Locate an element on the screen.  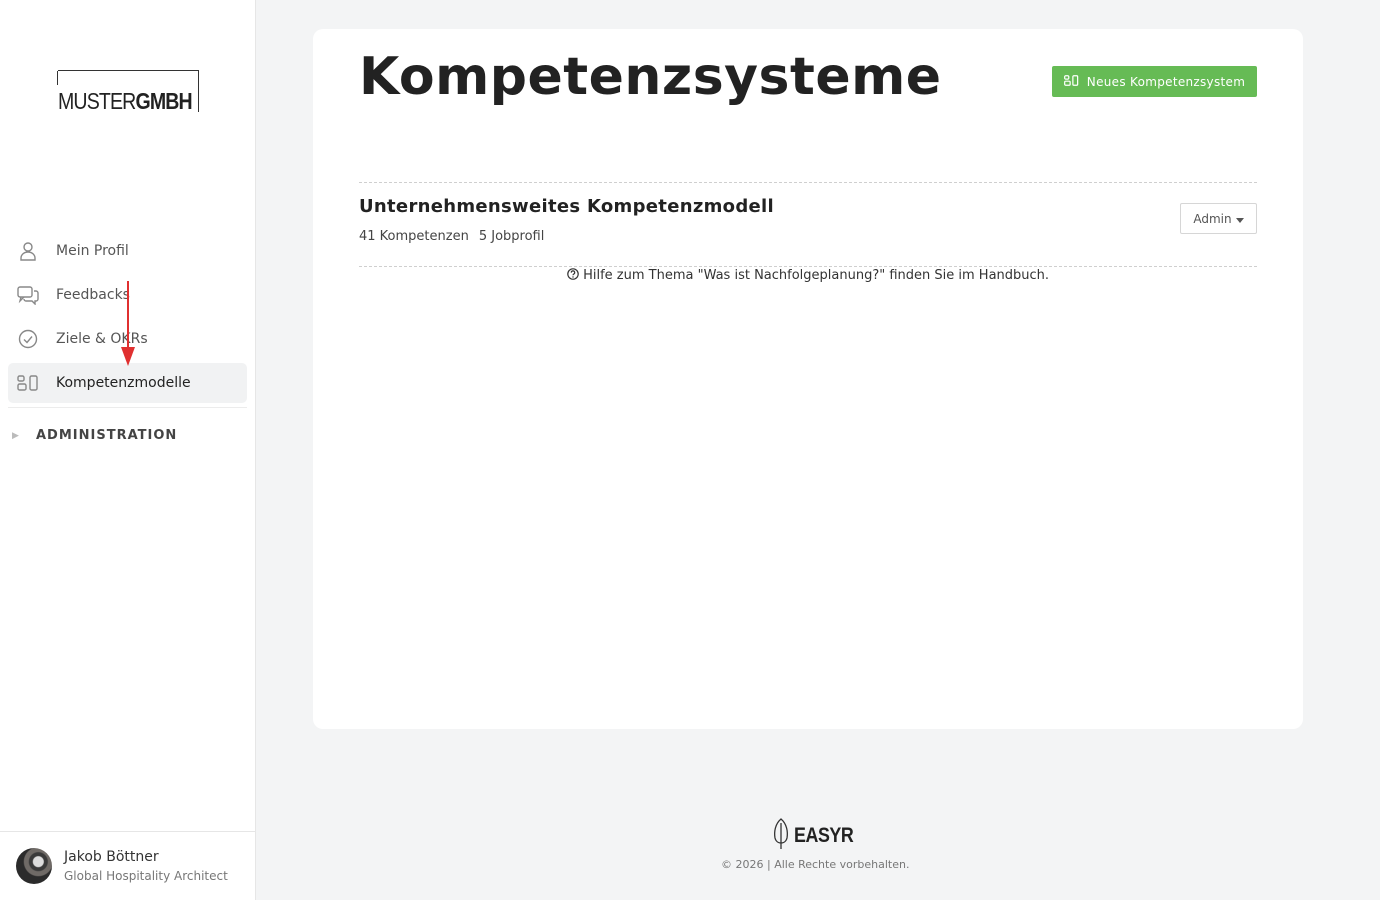
avatar is located at coordinates (34, 866).